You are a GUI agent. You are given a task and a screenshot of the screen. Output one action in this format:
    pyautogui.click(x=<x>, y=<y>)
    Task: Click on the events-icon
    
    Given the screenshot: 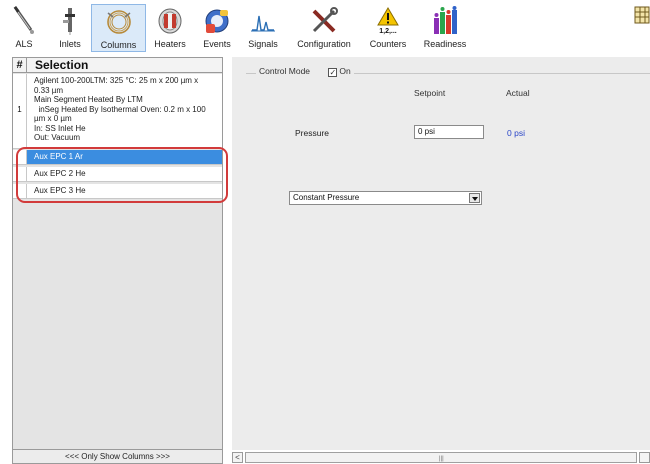 What is the action you would take?
    pyautogui.click(x=217, y=21)
    